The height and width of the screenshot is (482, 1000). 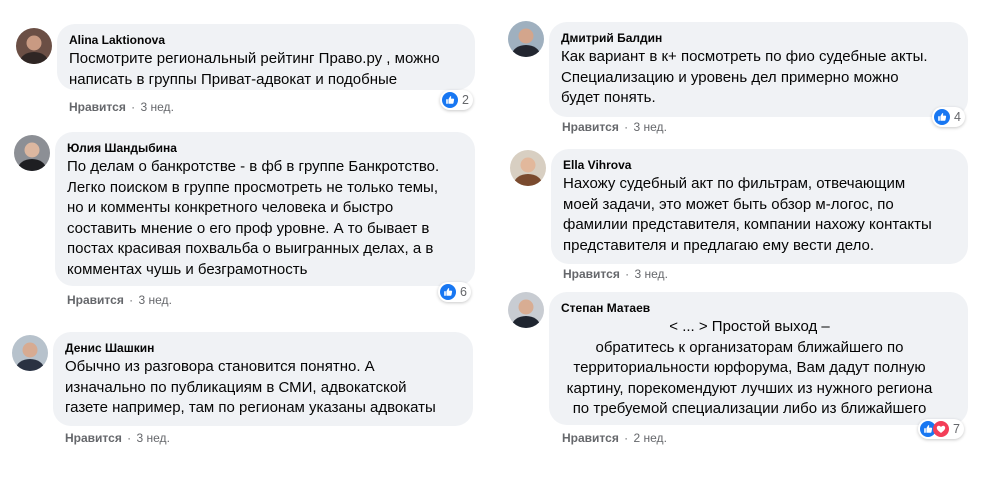 What do you see at coordinates (266, 40) in the screenshot?
I see `comment-author: Alina Laktionova` at bounding box center [266, 40].